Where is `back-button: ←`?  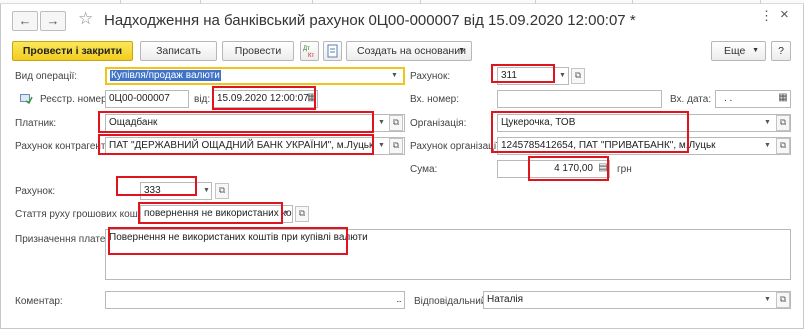 back-button: ← is located at coordinates (25, 21).